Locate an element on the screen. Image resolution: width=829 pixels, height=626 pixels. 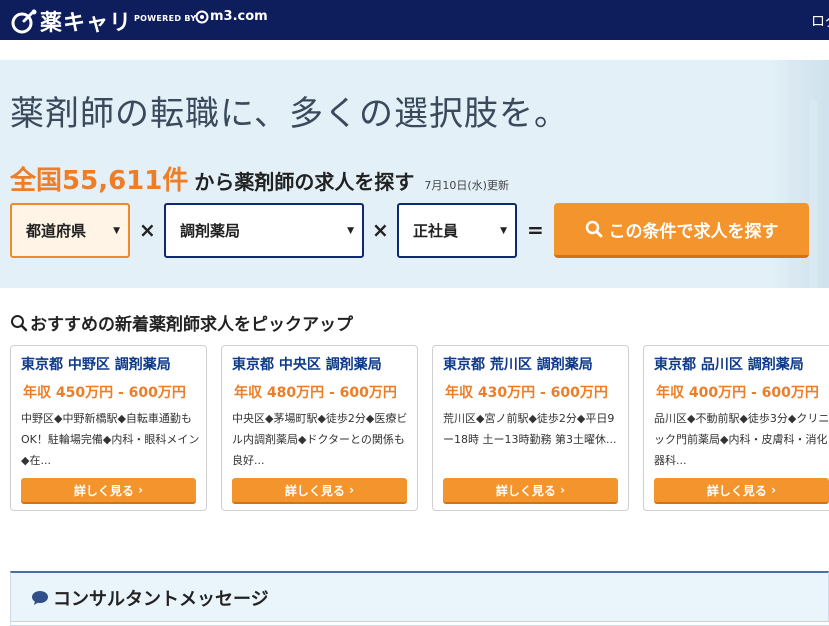
m3-logo-icon is located at coordinates (202, 16).